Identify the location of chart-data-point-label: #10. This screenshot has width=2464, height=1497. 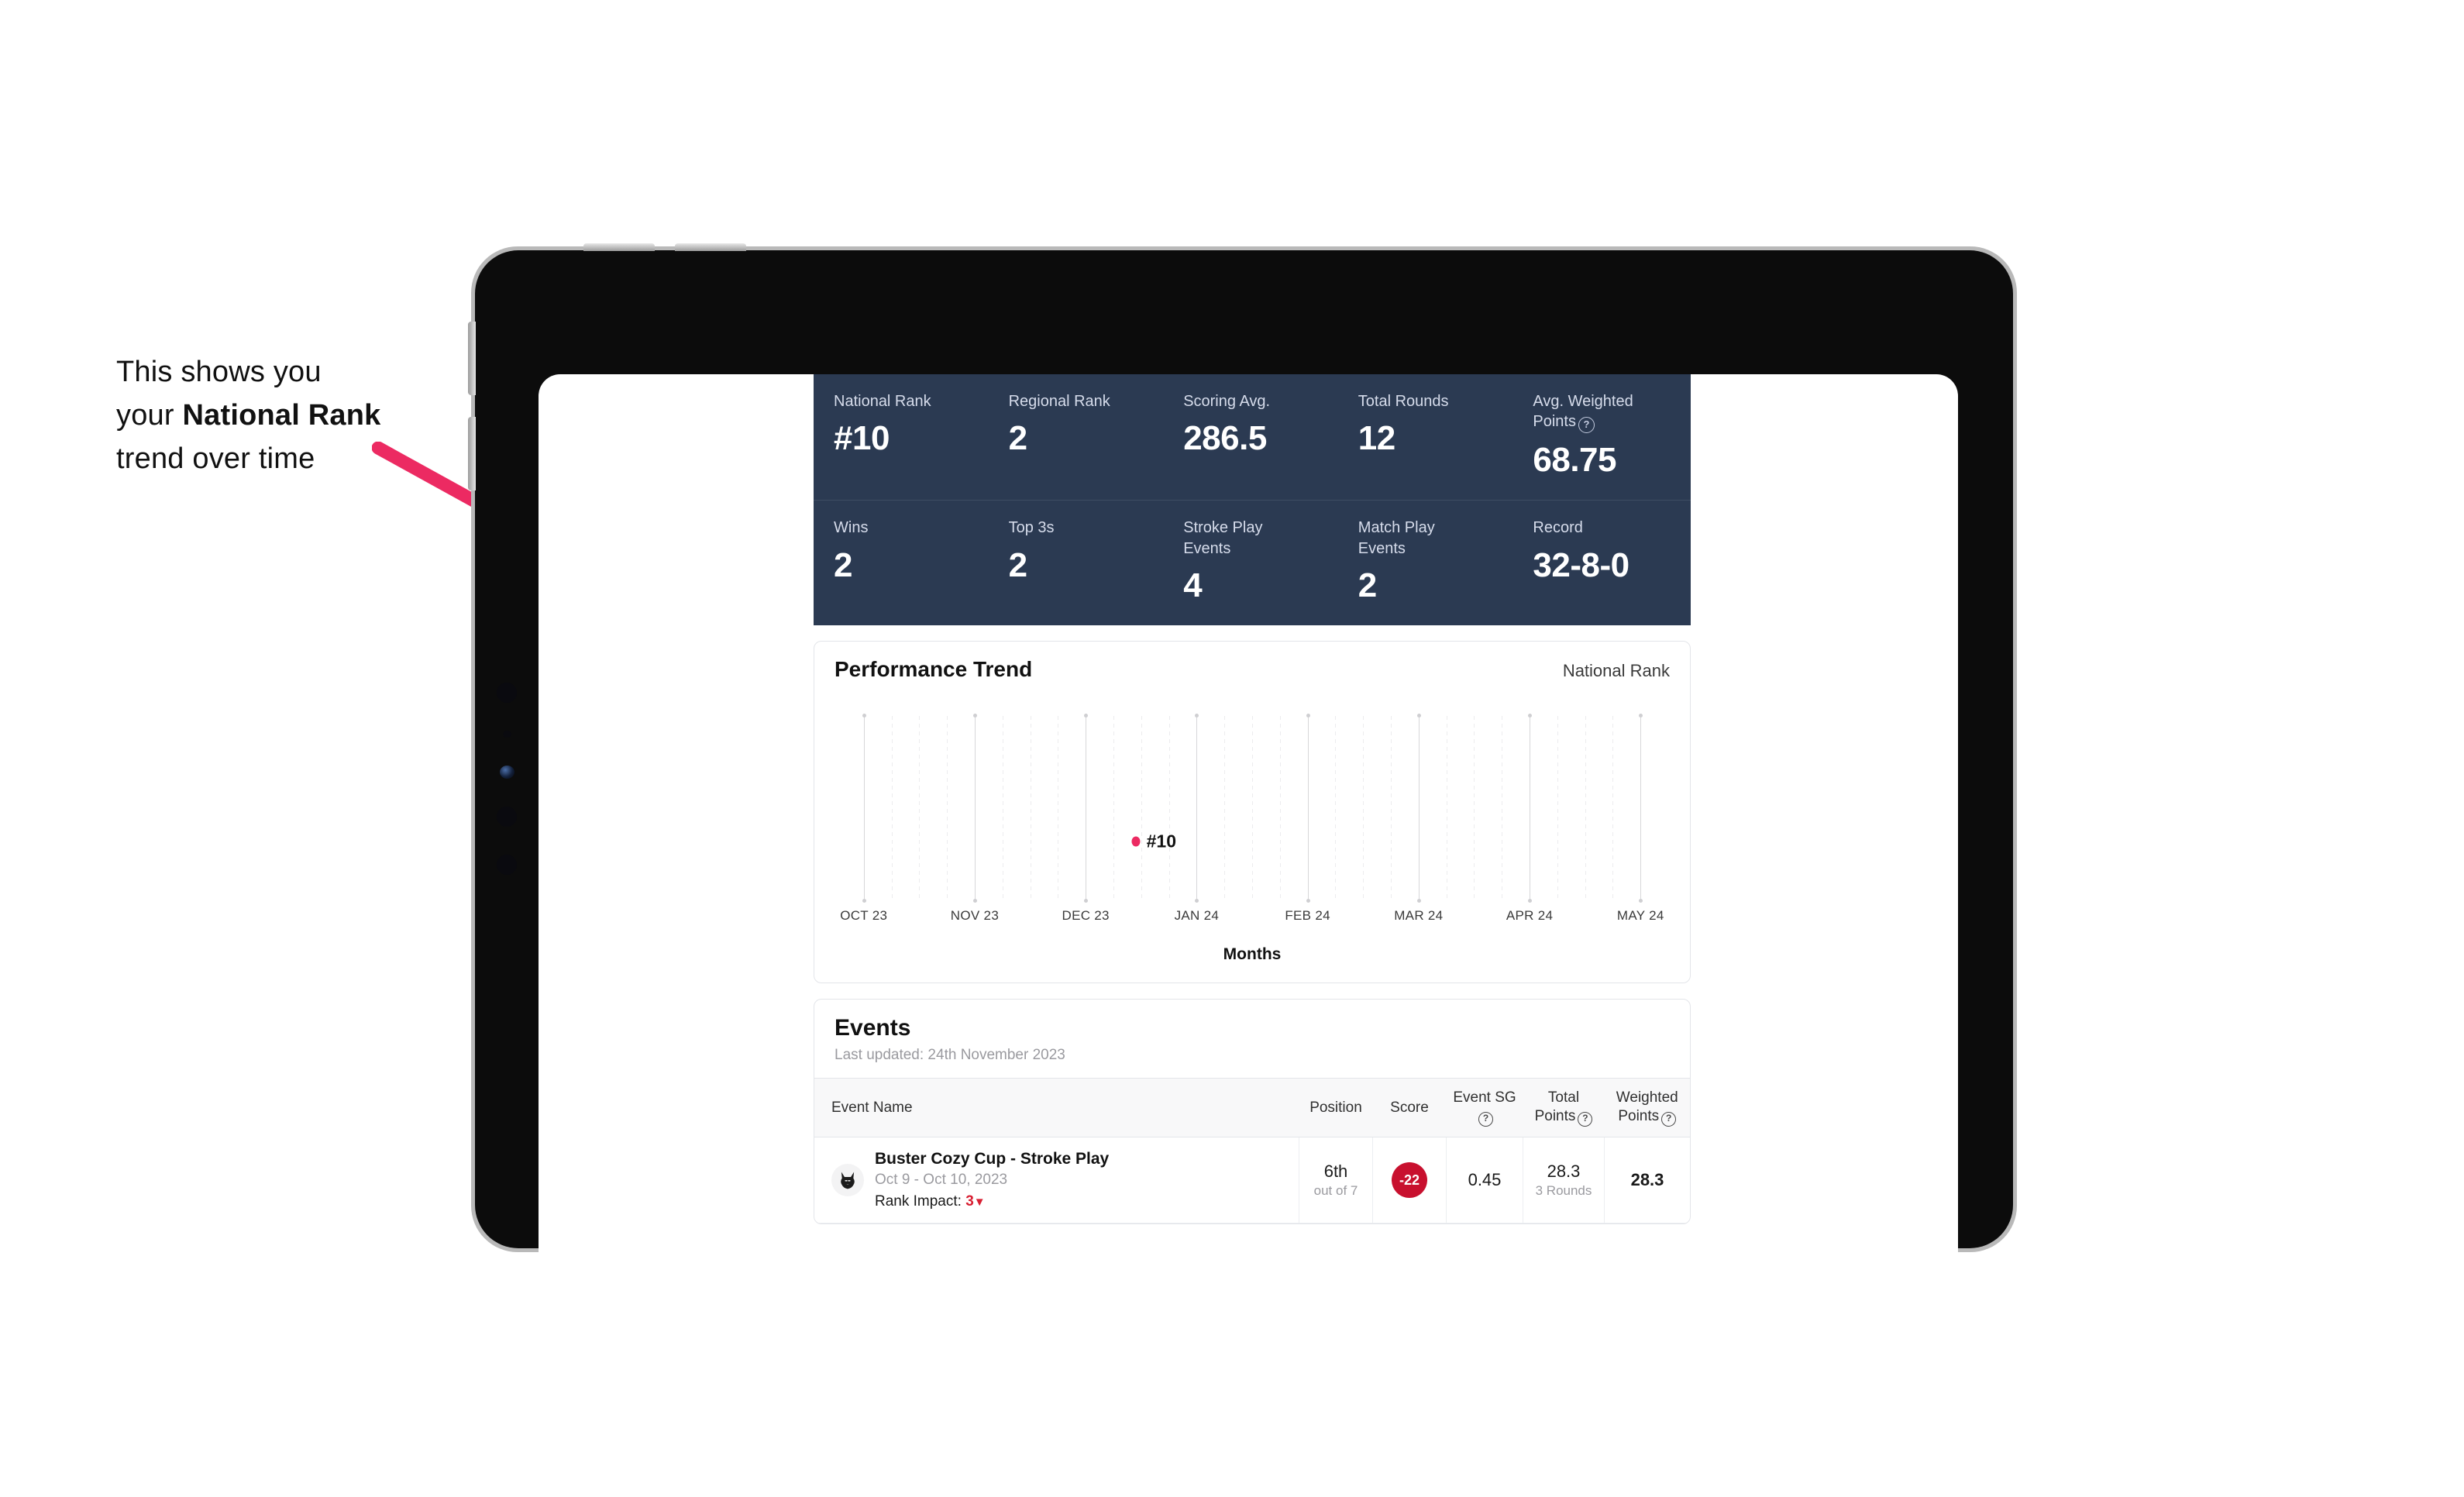
(1161, 841).